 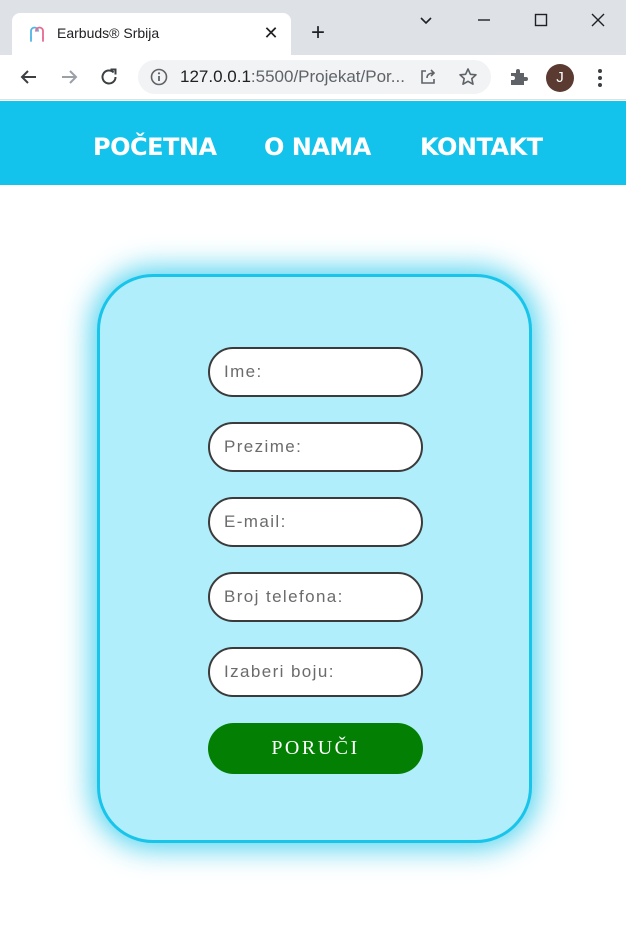 What do you see at coordinates (159, 77) in the screenshot?
I see `site-info-icon` at bounding box center [159, 77].